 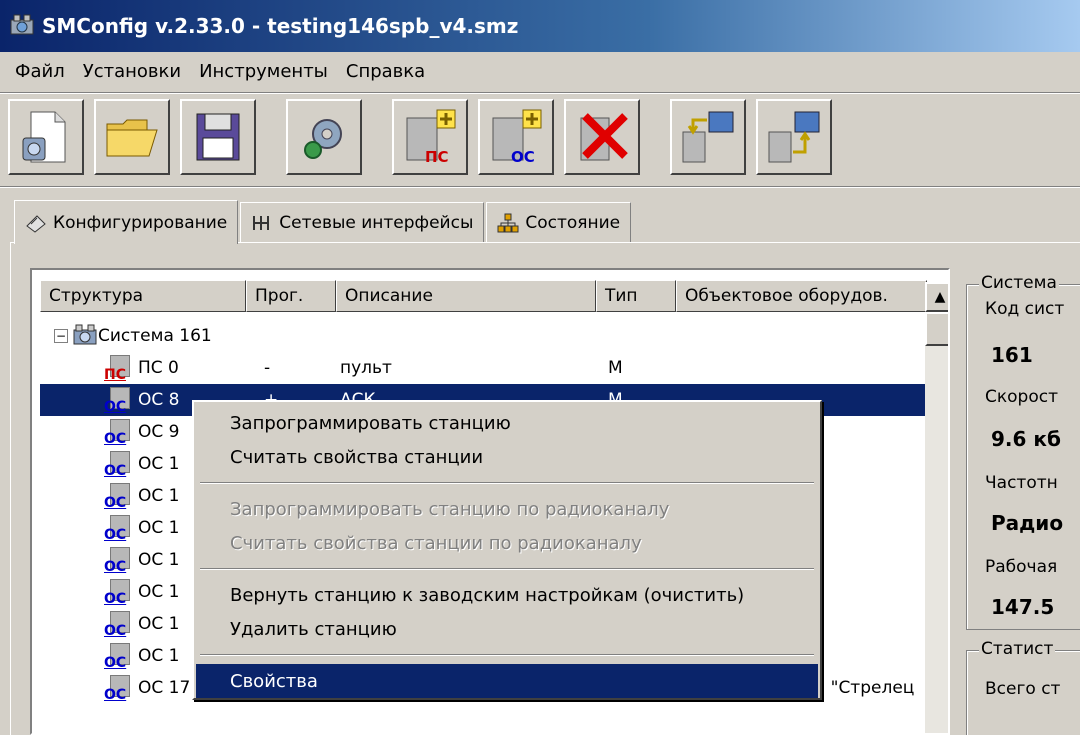 What do you see at coordinates (540, 187) in the screenshot?
I see `toolbar-separator` at bounding box center [540, 187].